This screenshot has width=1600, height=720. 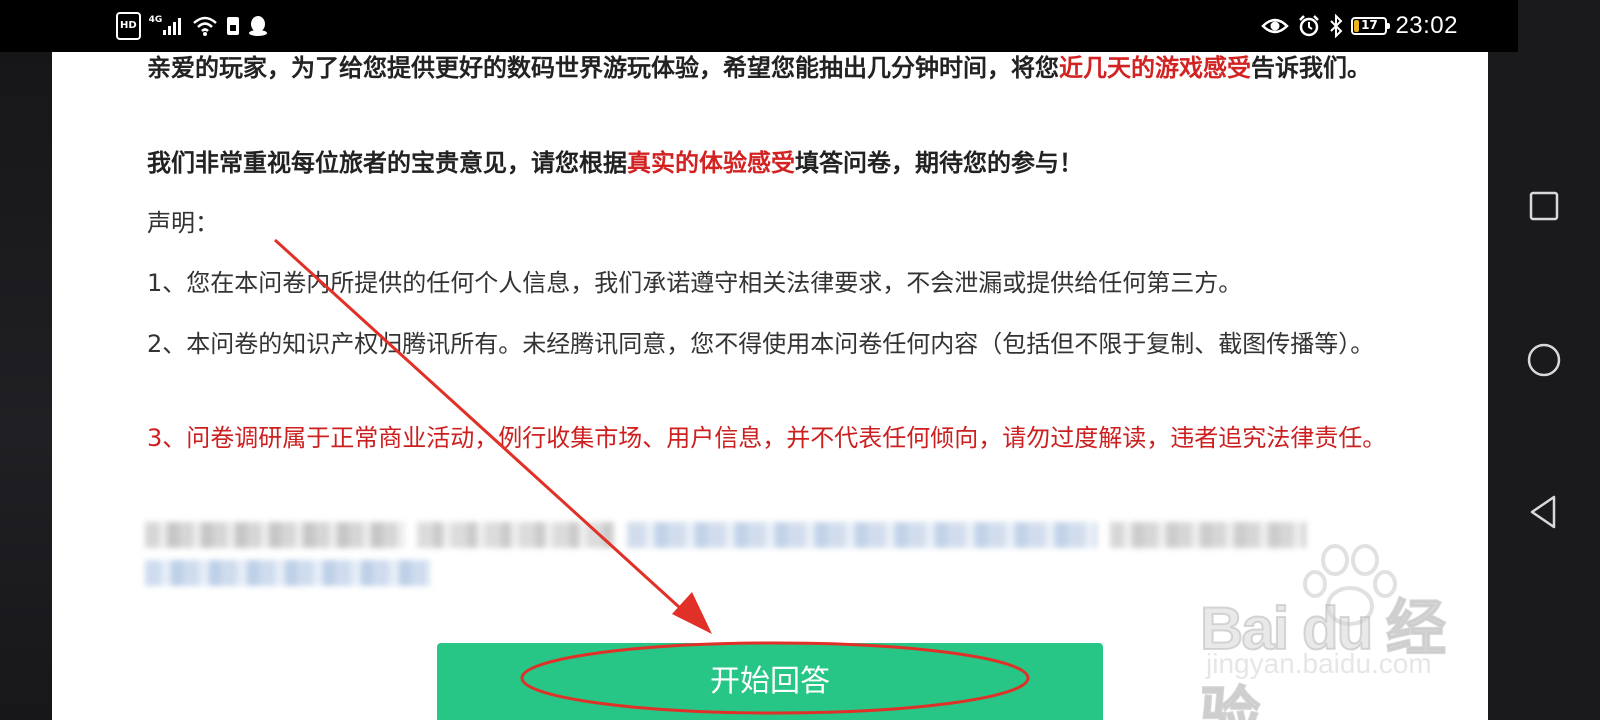 What do you see at coordinates (205, 26) in the screenshot?
I see `wifi-icon` at bounding box center [205, 26].